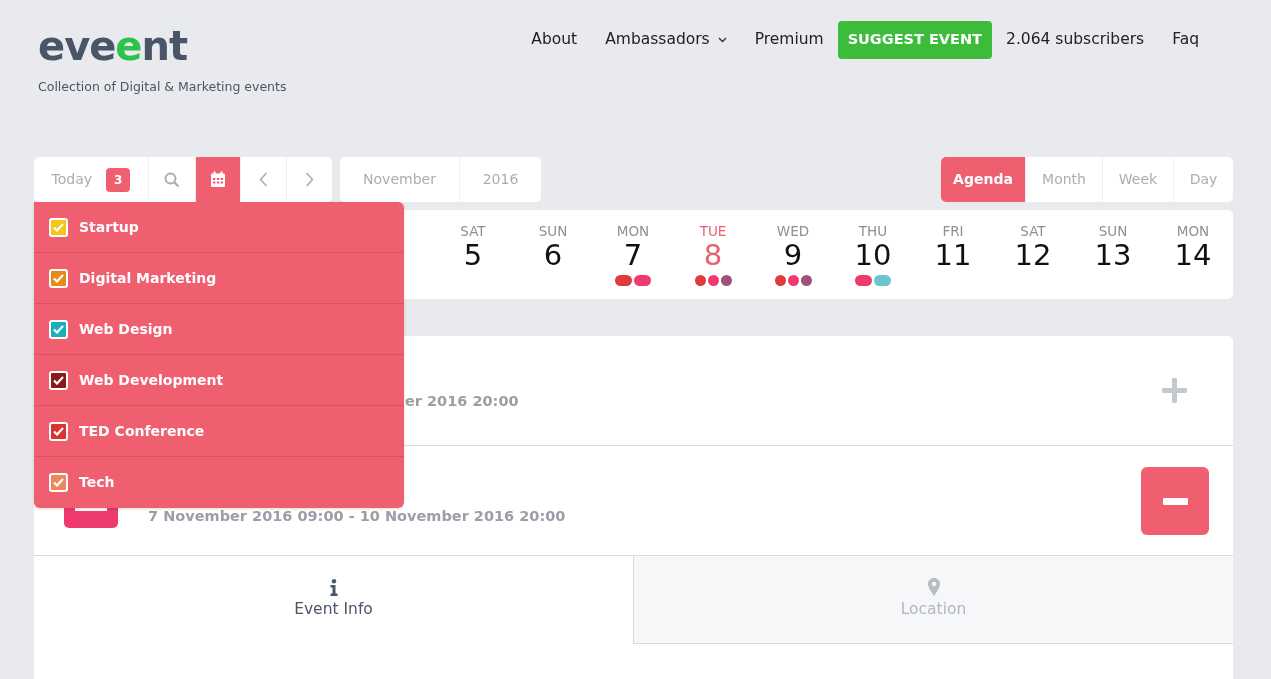 Image resolution: width=1271 pixels, height=679 pixels. I want to click on view-tab: Agenda, so click(983, 179).